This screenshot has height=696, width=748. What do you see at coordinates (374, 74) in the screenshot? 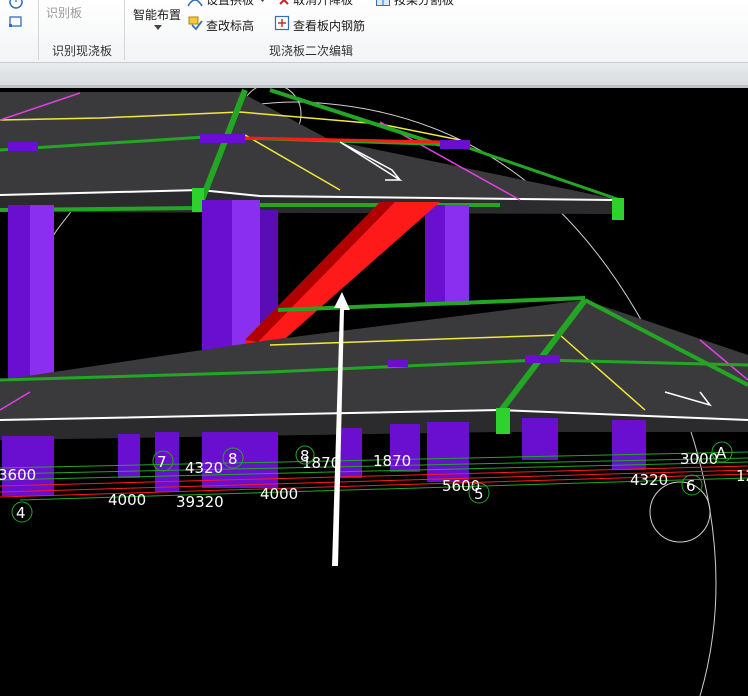
I see `tab-strip` at bounding box center [374, 74].